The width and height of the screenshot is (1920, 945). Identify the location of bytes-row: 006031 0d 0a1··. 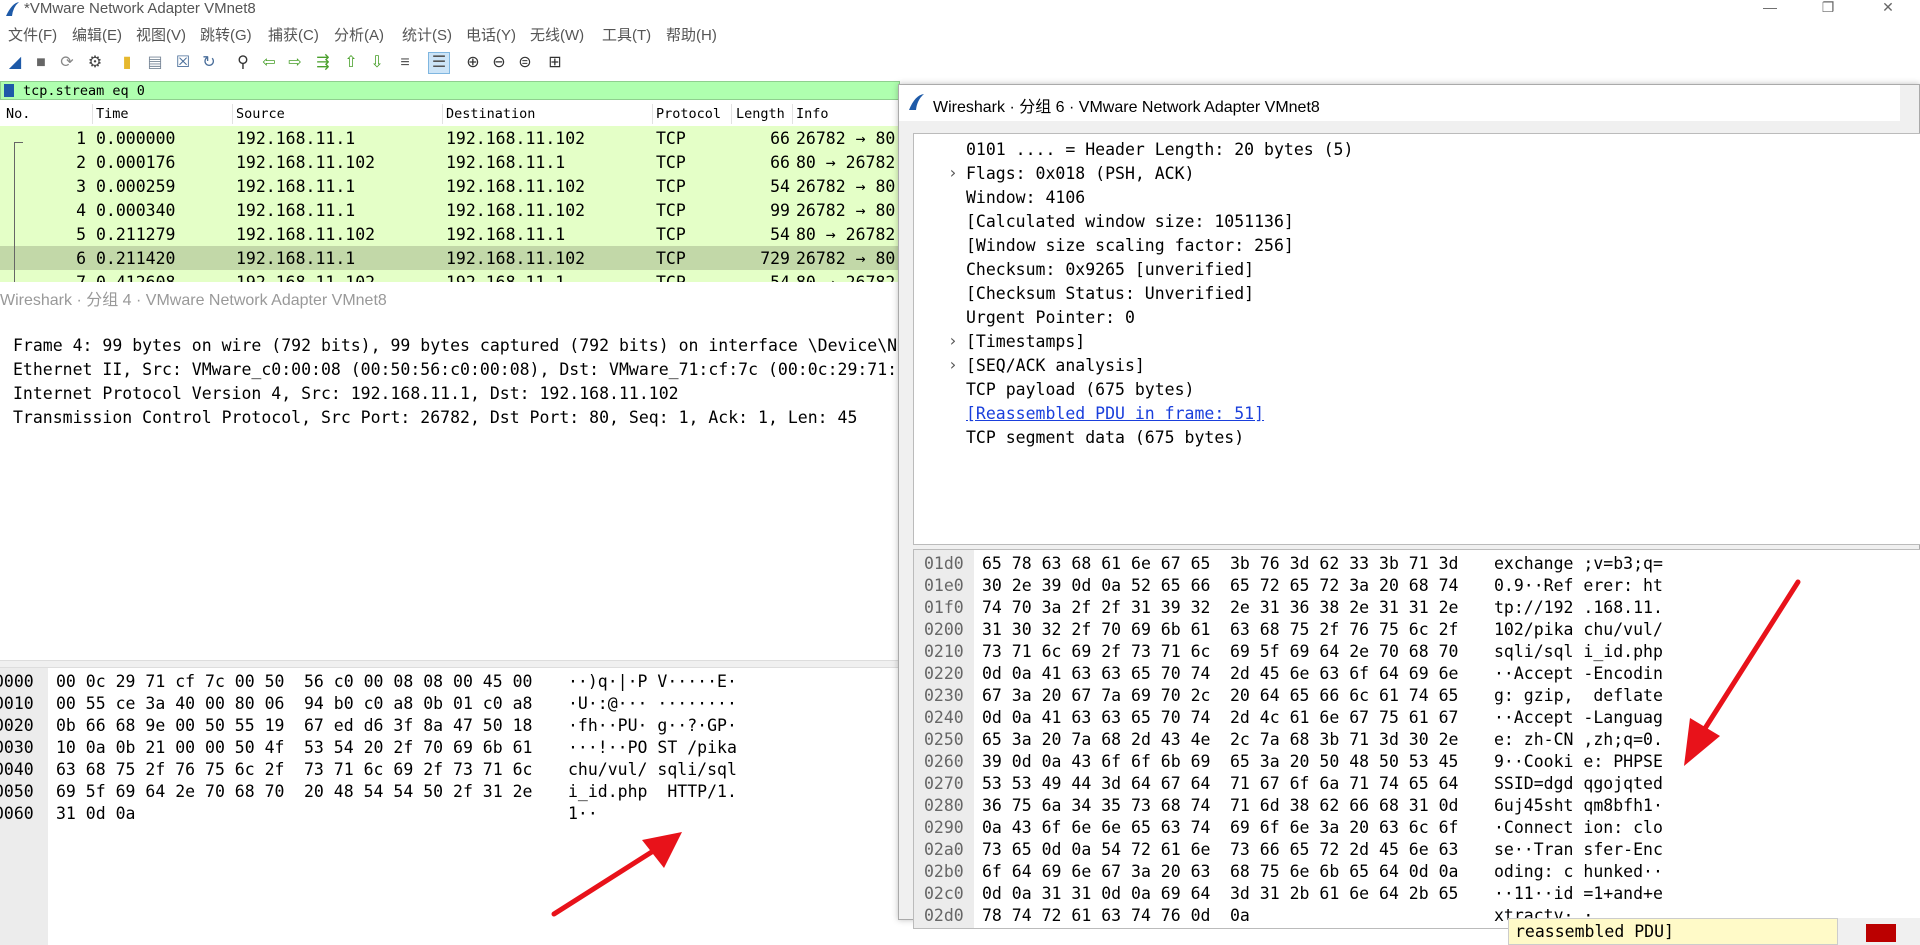
(450, 815).